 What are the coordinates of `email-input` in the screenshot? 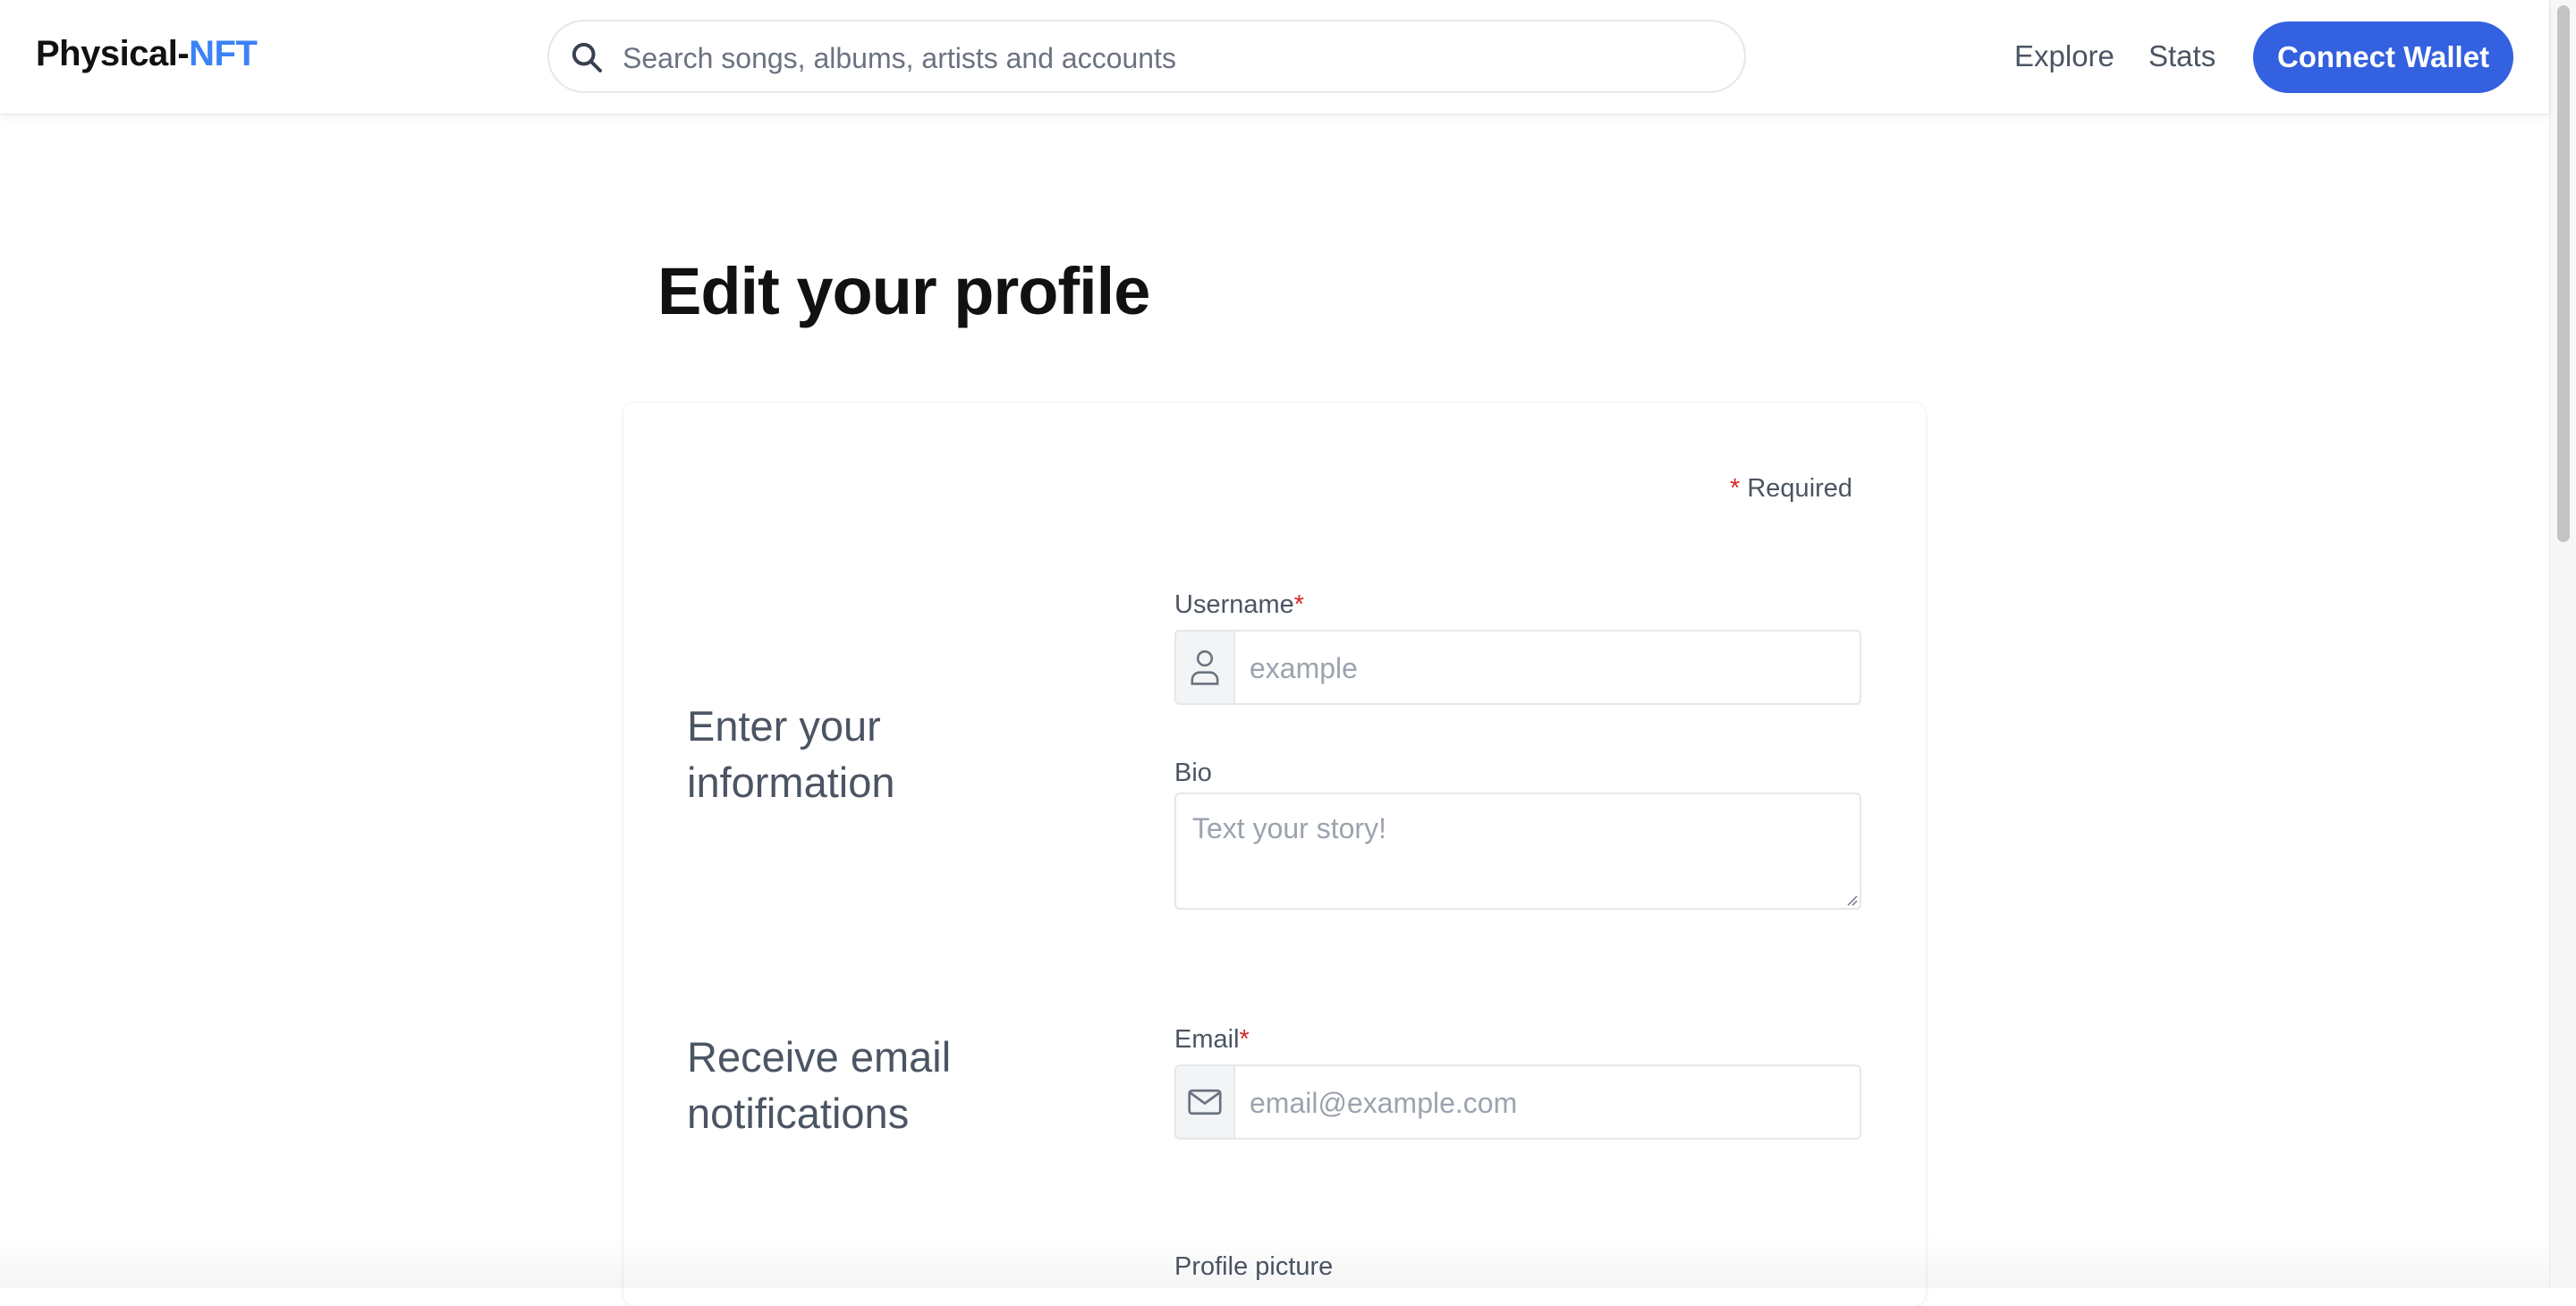 It's located at (1549, 1103).